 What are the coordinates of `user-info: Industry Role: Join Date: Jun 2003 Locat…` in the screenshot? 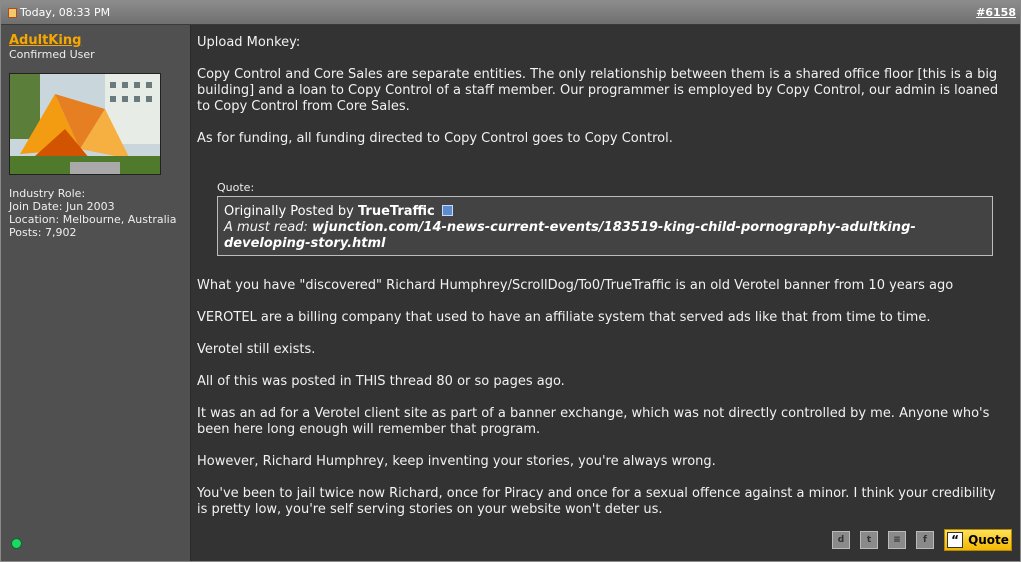 It's located at (92, 213).